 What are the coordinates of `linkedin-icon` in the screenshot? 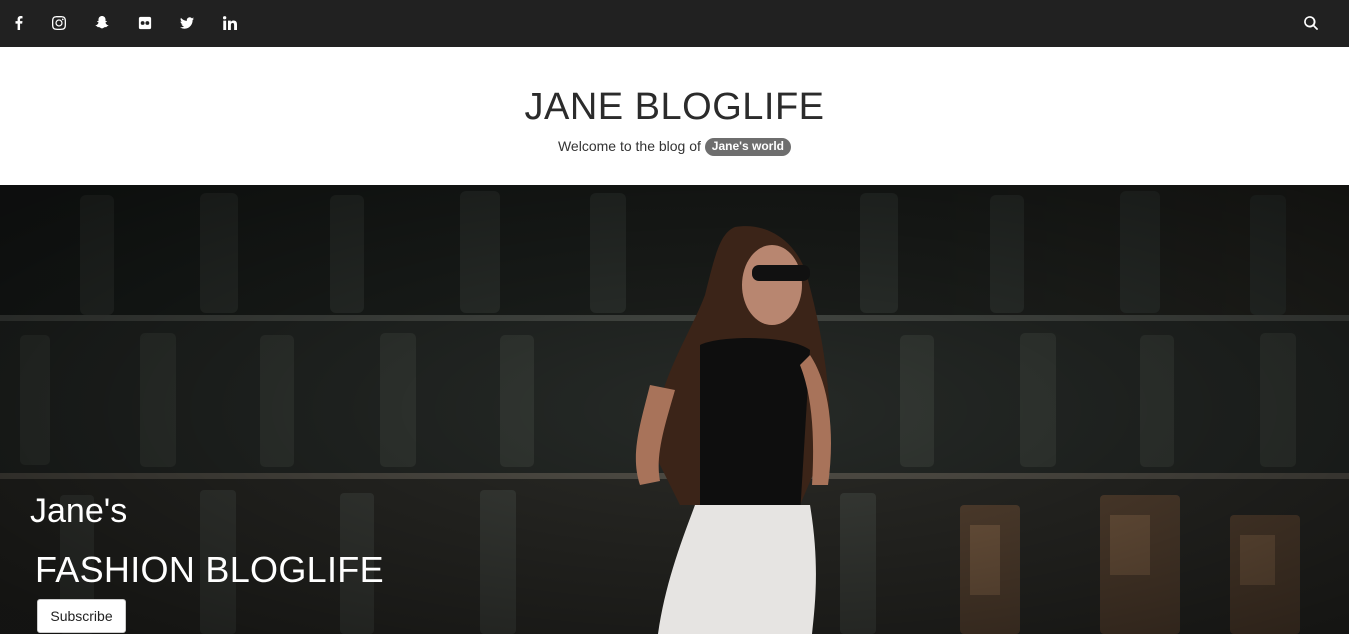 It's located at (230, 23).